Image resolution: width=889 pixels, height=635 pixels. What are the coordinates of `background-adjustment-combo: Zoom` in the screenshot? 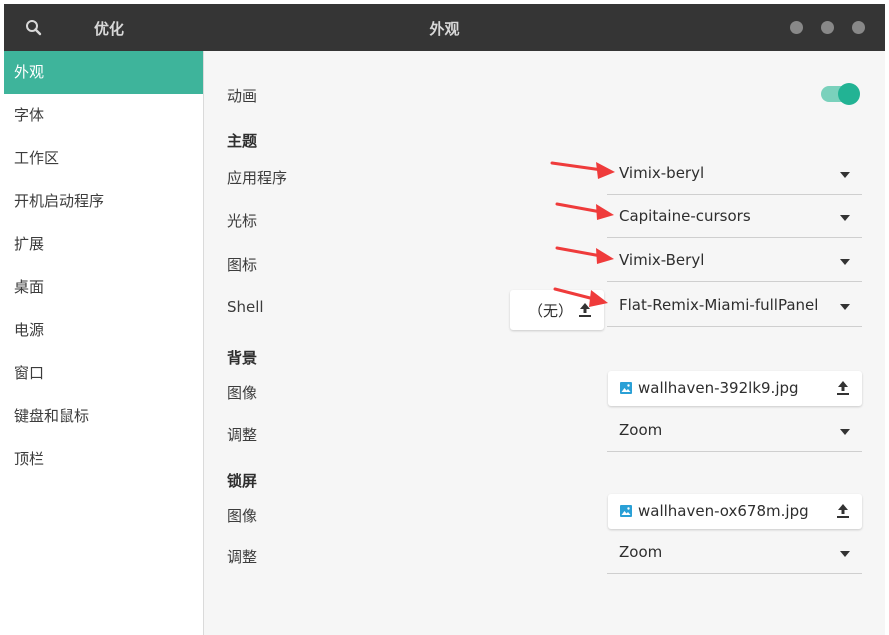 It's located at (734, 431).